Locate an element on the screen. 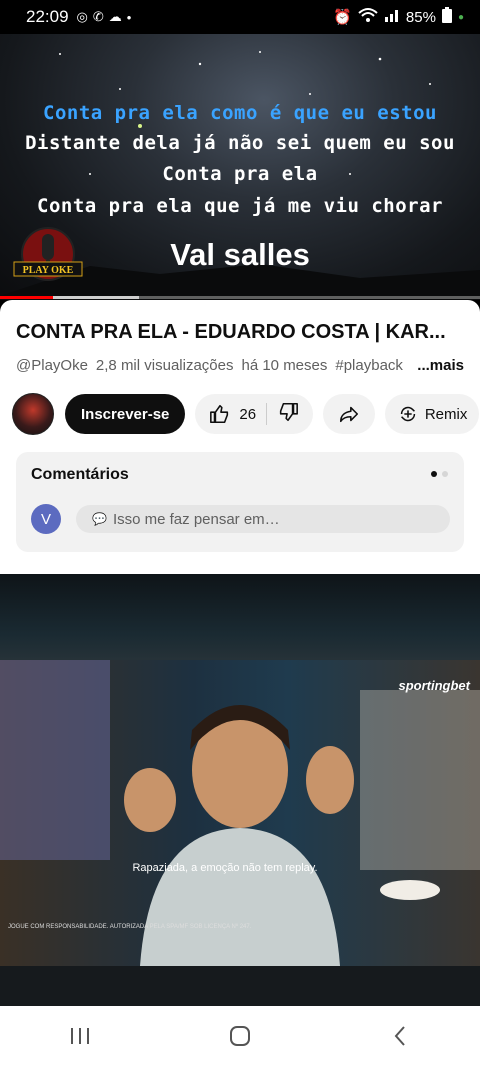  wifi-icon is located at coordinates (368, 17).